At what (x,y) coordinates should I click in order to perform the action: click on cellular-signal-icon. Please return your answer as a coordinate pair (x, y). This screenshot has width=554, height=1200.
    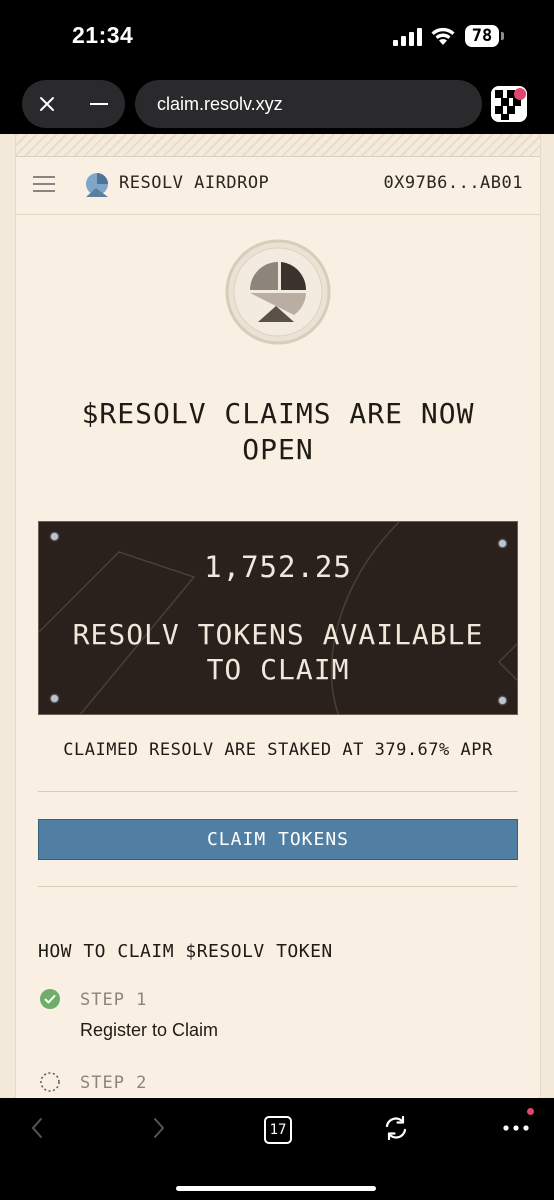
    Looking at the image, I should click on (407, 37).